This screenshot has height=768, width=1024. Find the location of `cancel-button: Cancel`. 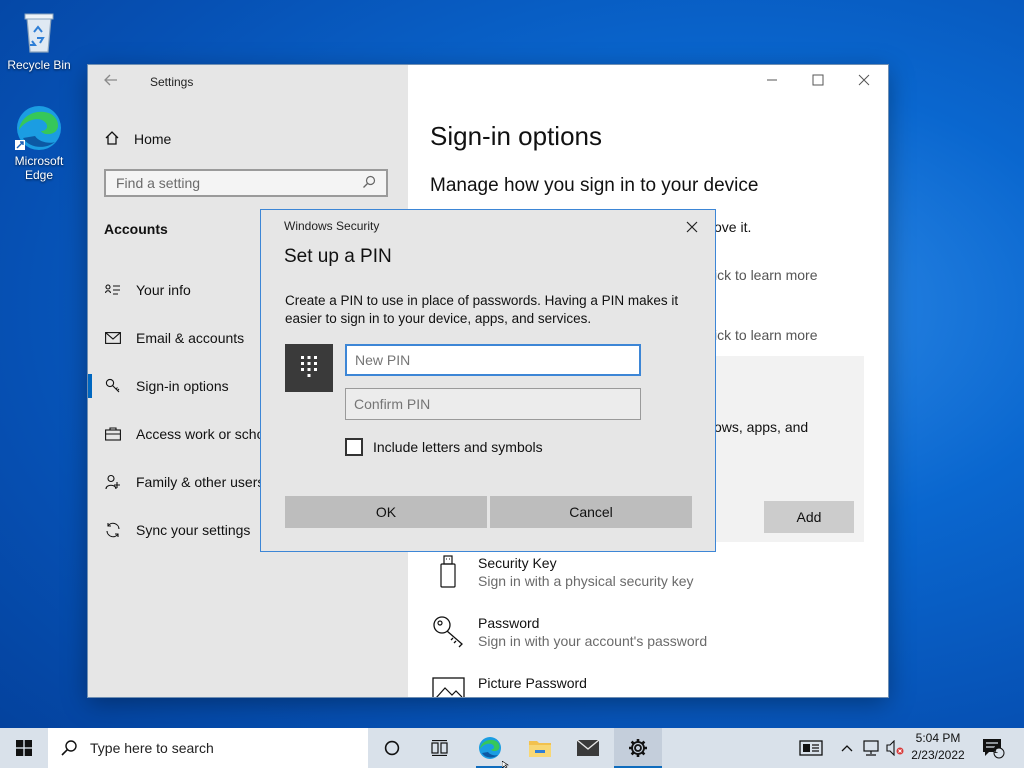

cancel-button: Cancel is located at coordinates (591, 512).